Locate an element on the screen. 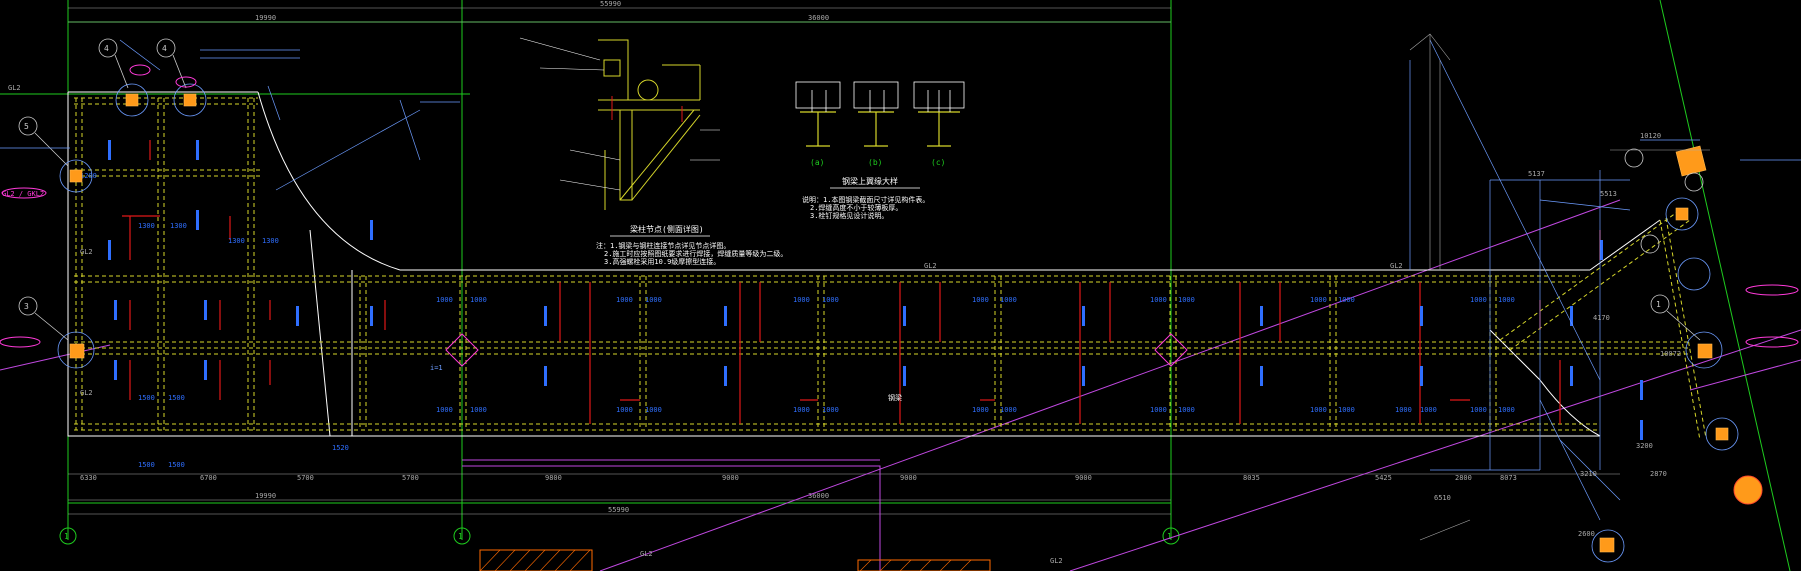  dim-bottom-left: 19990 is located at coordinates (265, 496).